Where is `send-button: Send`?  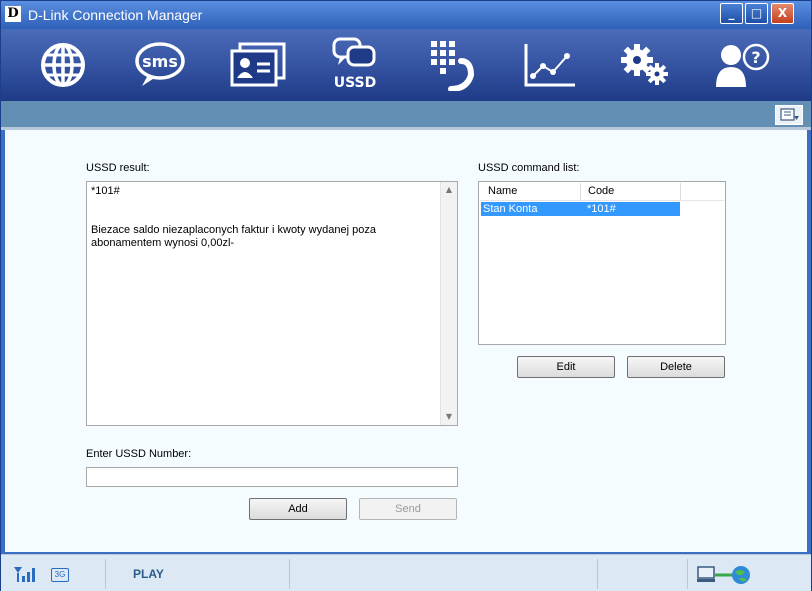 send-button: Send is located at coordinates (408, 509).